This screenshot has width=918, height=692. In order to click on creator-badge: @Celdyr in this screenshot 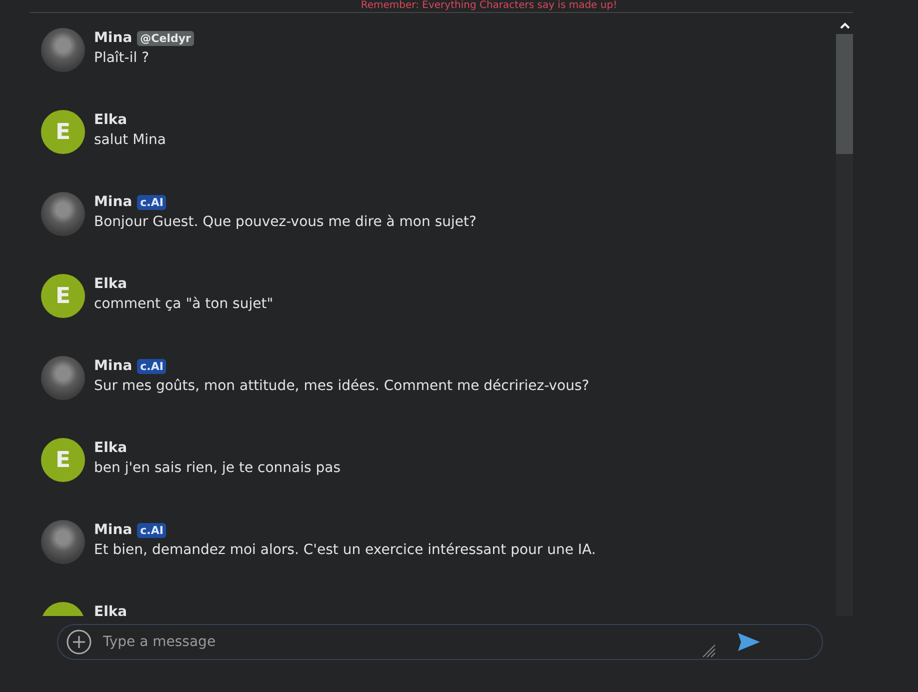, I will do `click(165, 38)`.